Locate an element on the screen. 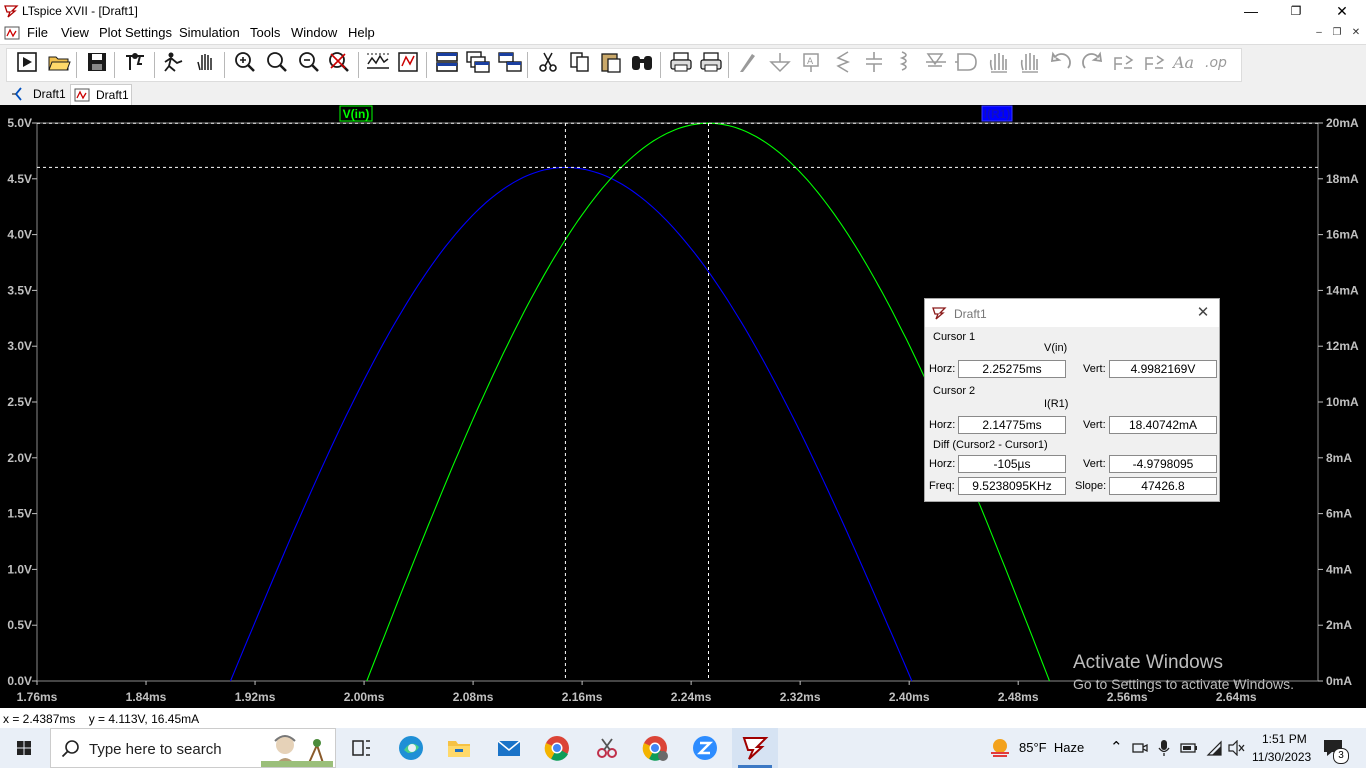  diff-slope-label: Slope: is located at coordinates (1091, 486).